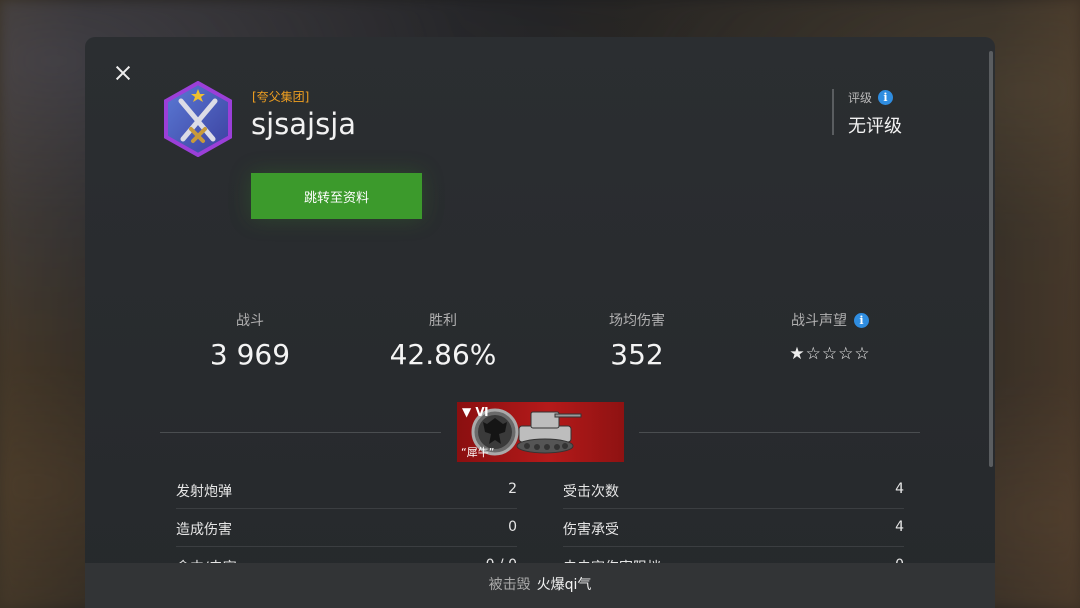 This screenshot has height=608, width=1080. Describe the element at coordinates (123, 73) in the screenshot. I see `close-icon` at that location.